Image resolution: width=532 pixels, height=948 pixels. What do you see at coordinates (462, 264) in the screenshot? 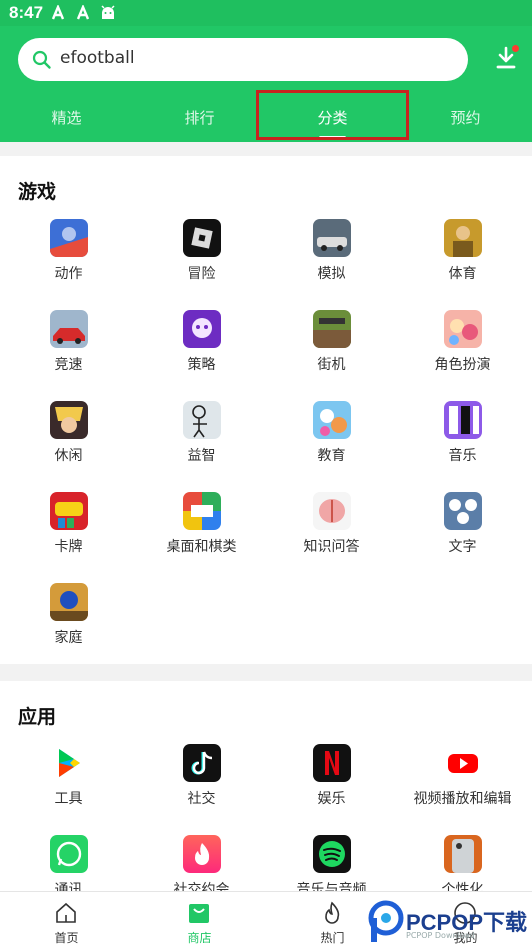
I see `category-sports: 体育` at bounding box center [462, 264].